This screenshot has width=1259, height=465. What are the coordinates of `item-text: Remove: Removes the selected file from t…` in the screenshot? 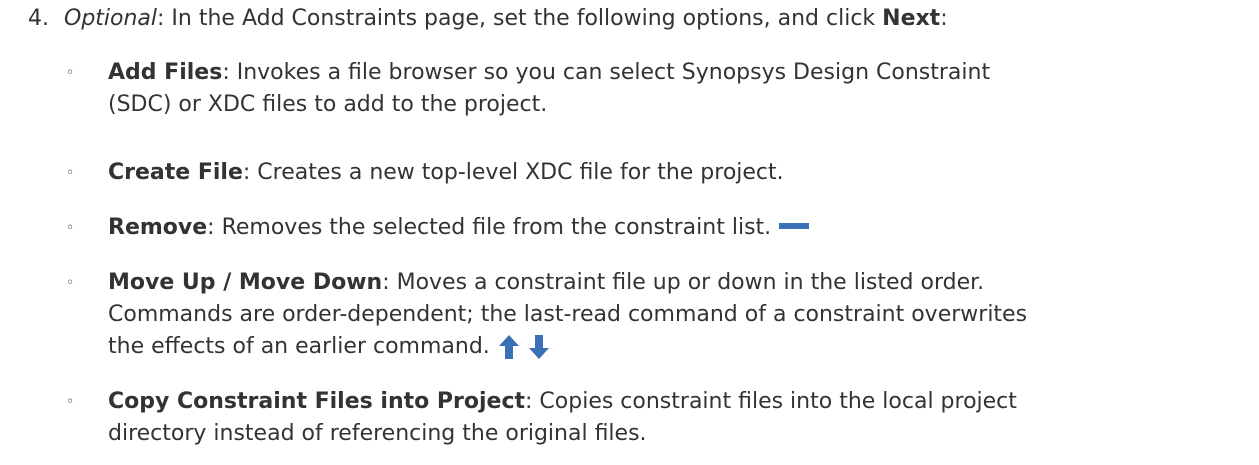 It's located at (678, 228).